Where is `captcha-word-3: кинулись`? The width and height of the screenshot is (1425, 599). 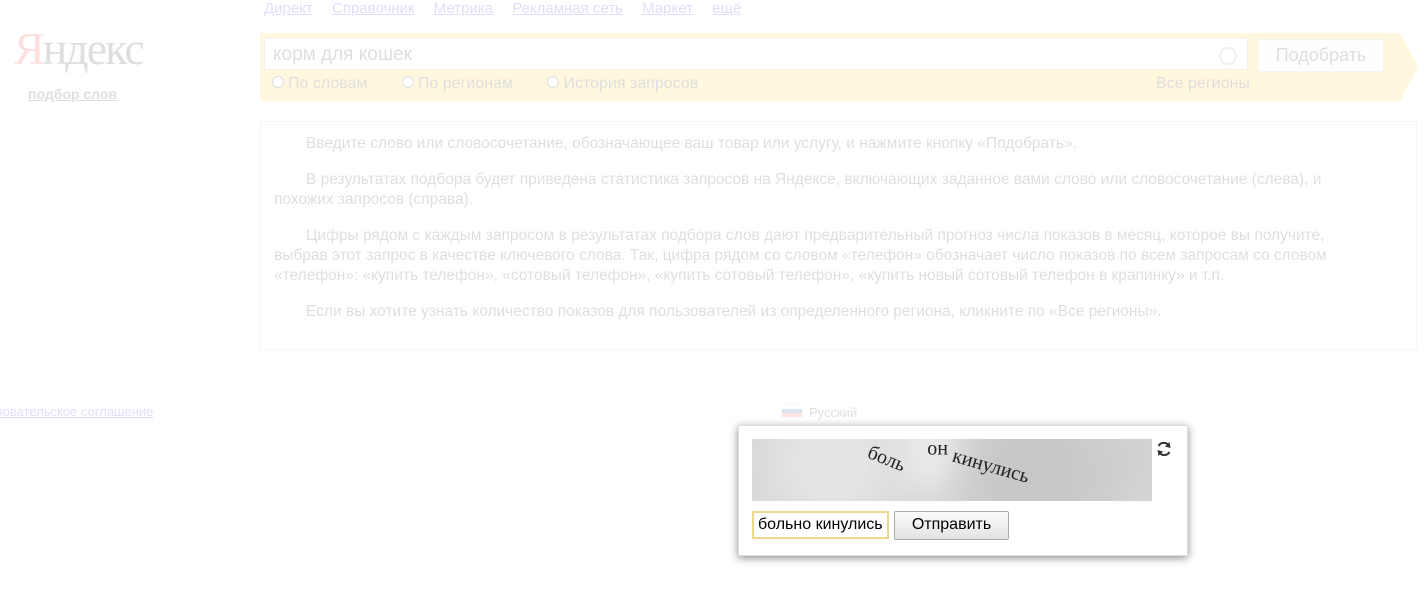
captcha-word-3: кинулись is located at coordinates (991, 466).